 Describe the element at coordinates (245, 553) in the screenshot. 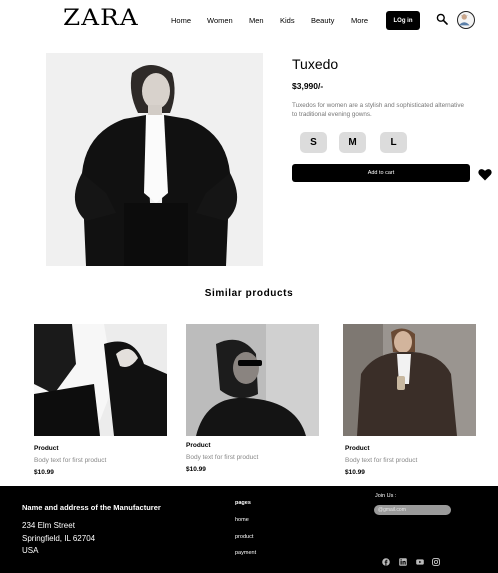

I see `footer-link-payment: payment` at that location.